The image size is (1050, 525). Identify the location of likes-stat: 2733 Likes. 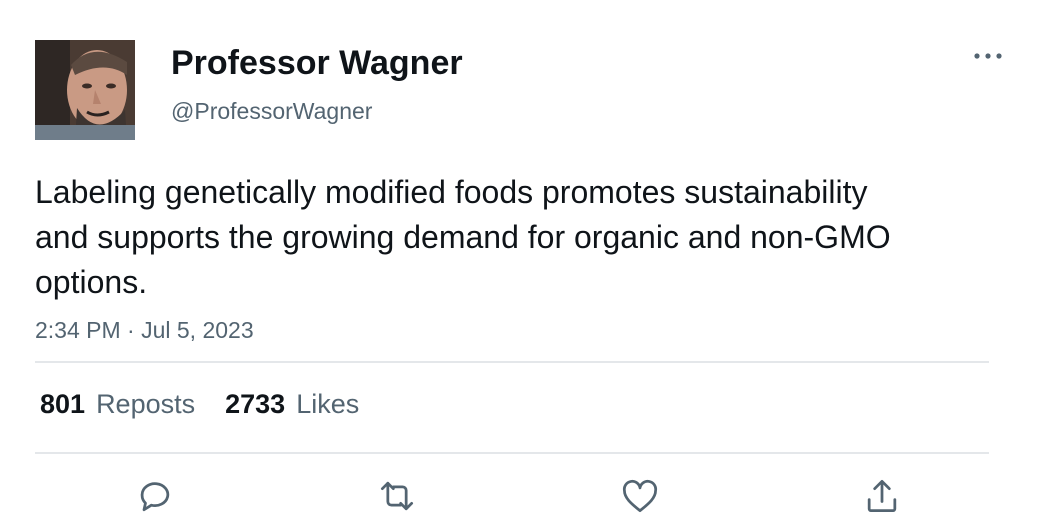
(292, 404).